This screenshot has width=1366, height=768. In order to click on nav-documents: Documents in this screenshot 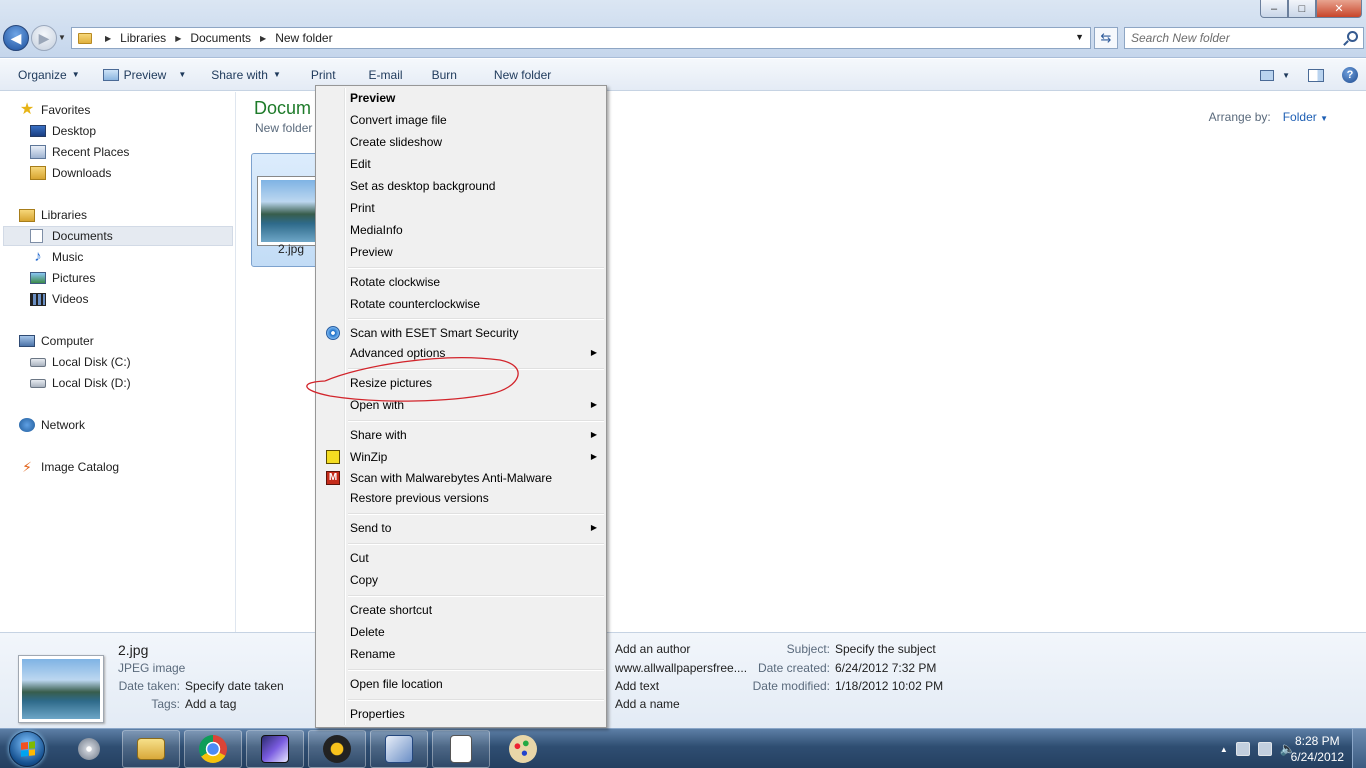, I will do `click(118, 236)`.